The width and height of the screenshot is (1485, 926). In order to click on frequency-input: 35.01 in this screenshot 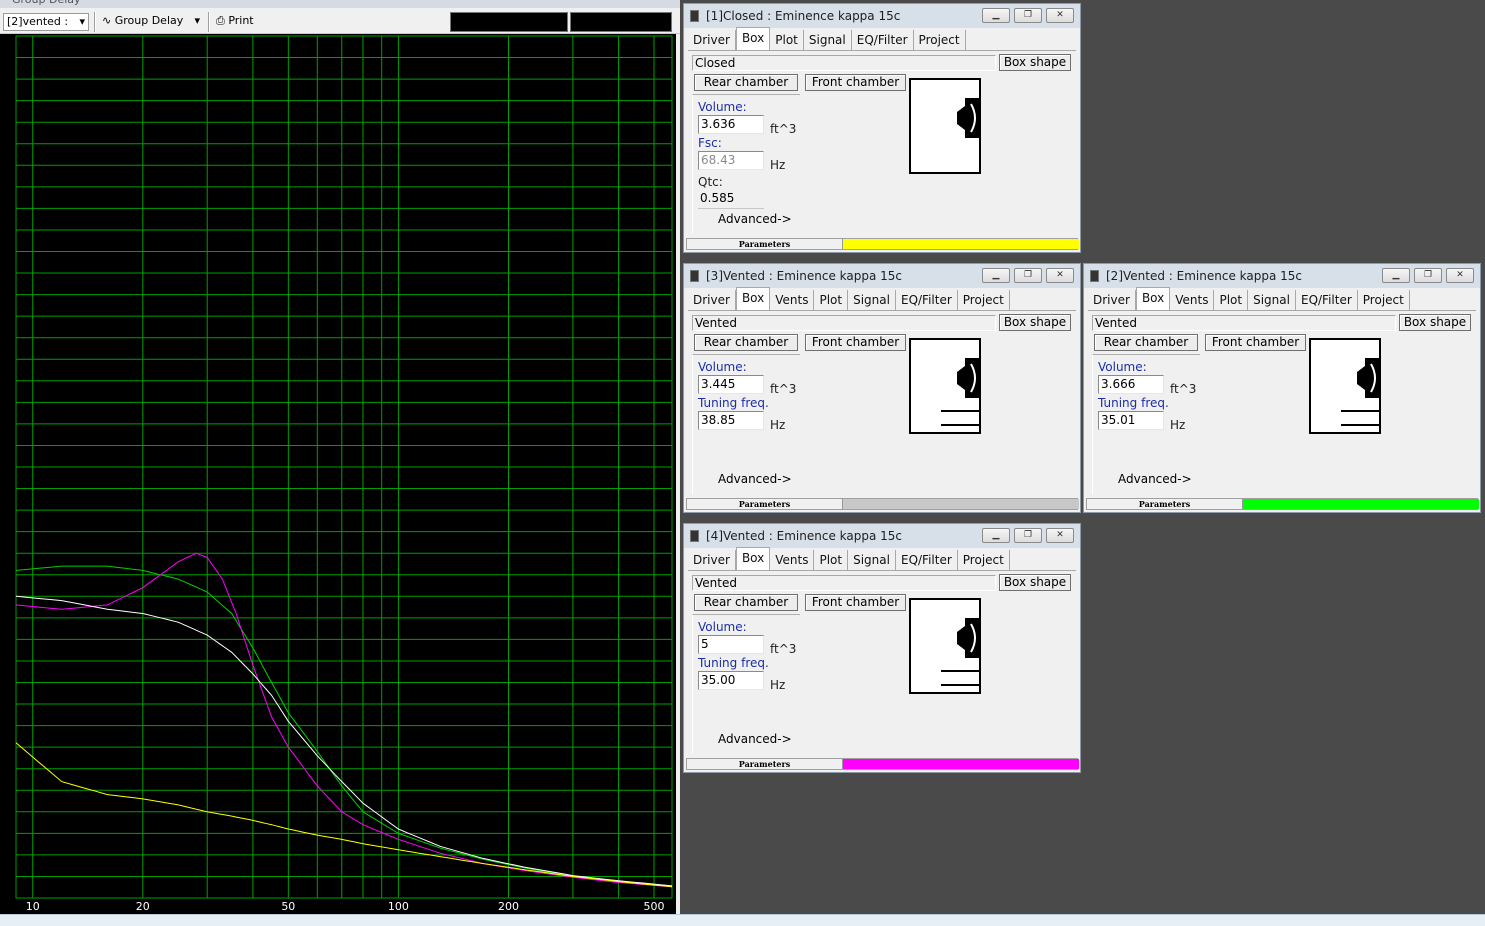, I will do `click(1131, 420)`.